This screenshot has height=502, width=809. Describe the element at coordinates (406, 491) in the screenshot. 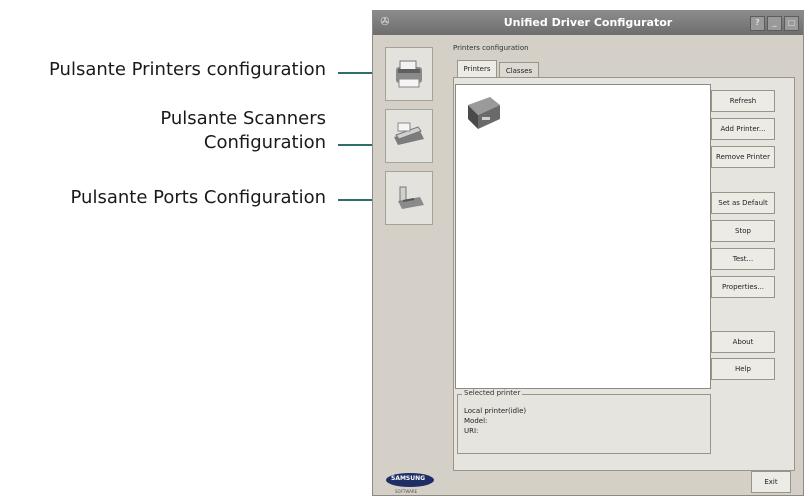

I see `samsung-logo-subtext: SOFTWARE` at that location.